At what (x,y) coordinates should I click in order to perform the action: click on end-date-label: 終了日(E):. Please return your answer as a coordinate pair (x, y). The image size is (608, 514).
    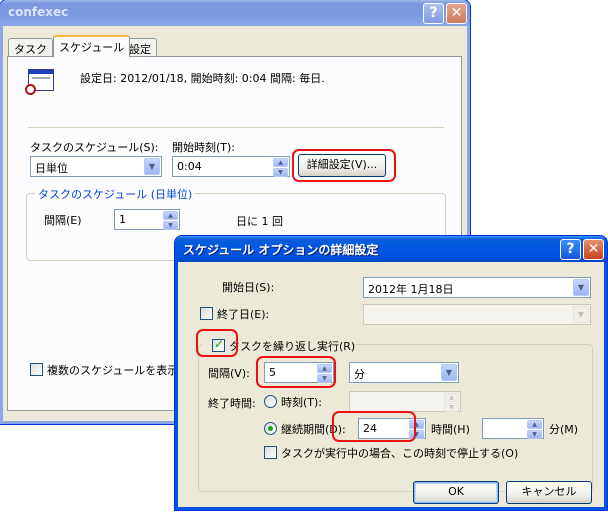
    Looking at the image, I should click on (243, 314).